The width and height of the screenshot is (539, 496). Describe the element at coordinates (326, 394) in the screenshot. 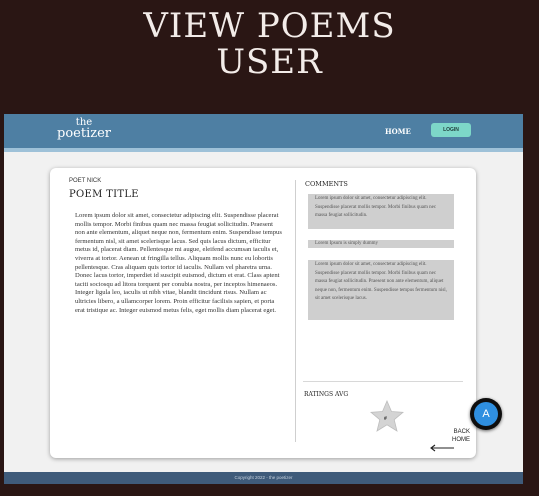

I see `ratings-heading: RATINGS AVG` at that location.